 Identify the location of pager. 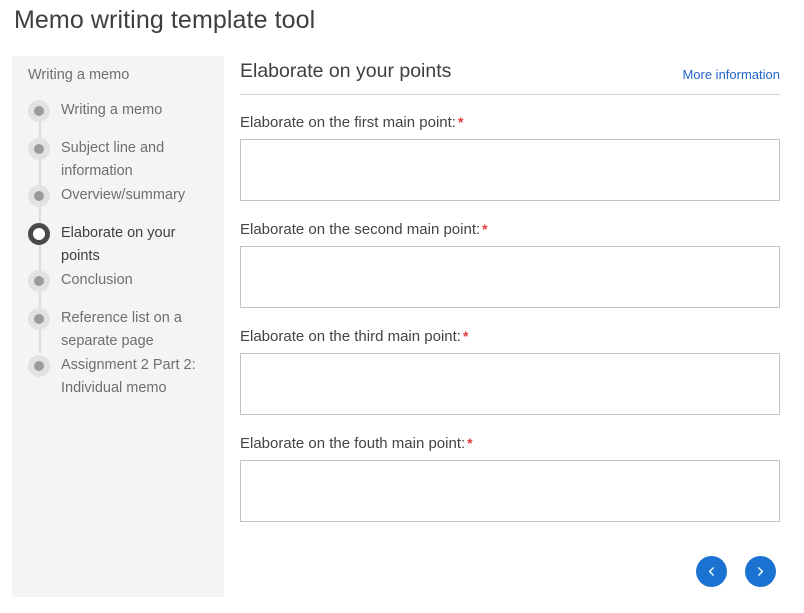
(510, 576).